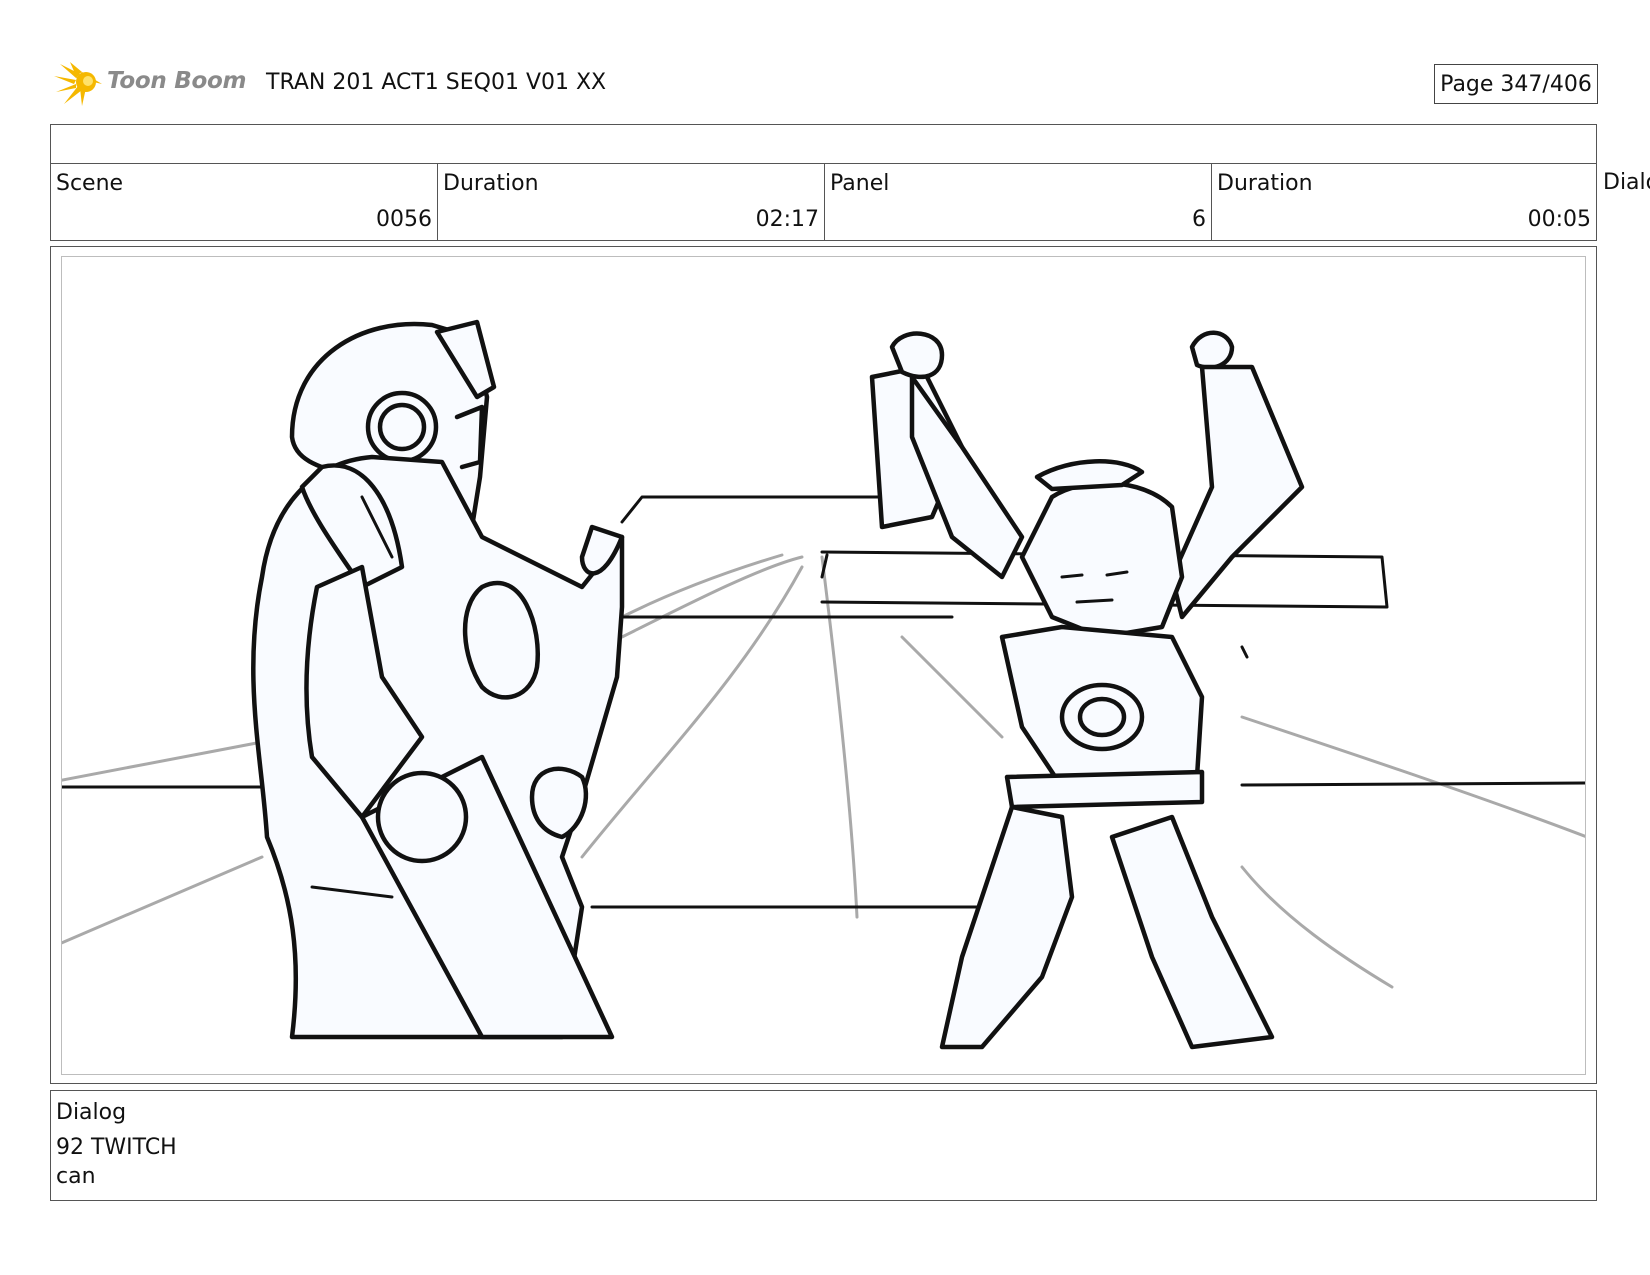 This screenshot has height=1275, width=1650. I want to click on logo-wordmark: Toon Boom, so click(177, 81).